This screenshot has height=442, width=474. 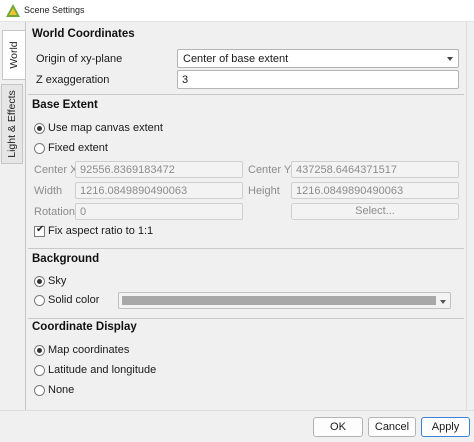 What do you see at coordinates (89, 350) in the screenshot?
I see `map-coordinates-label: Map coordinates` at bounding box center [89, 350].